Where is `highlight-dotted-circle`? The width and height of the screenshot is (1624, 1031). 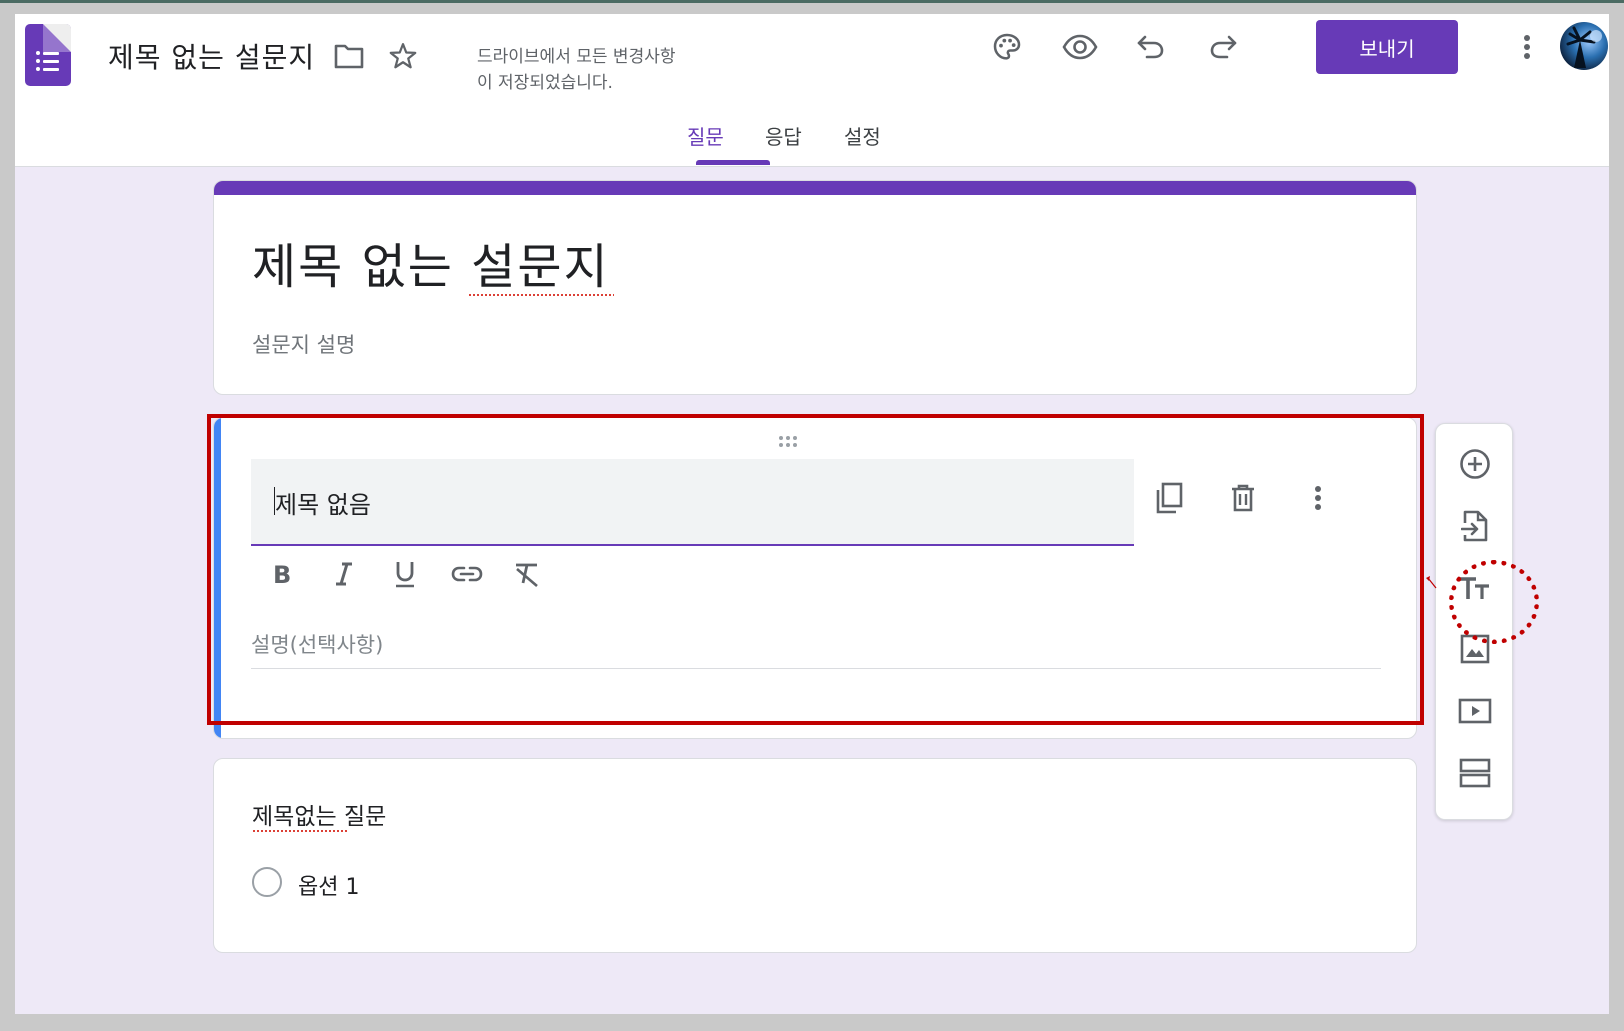 highlight-dotted-circle is located at coordinates (1494, 602).